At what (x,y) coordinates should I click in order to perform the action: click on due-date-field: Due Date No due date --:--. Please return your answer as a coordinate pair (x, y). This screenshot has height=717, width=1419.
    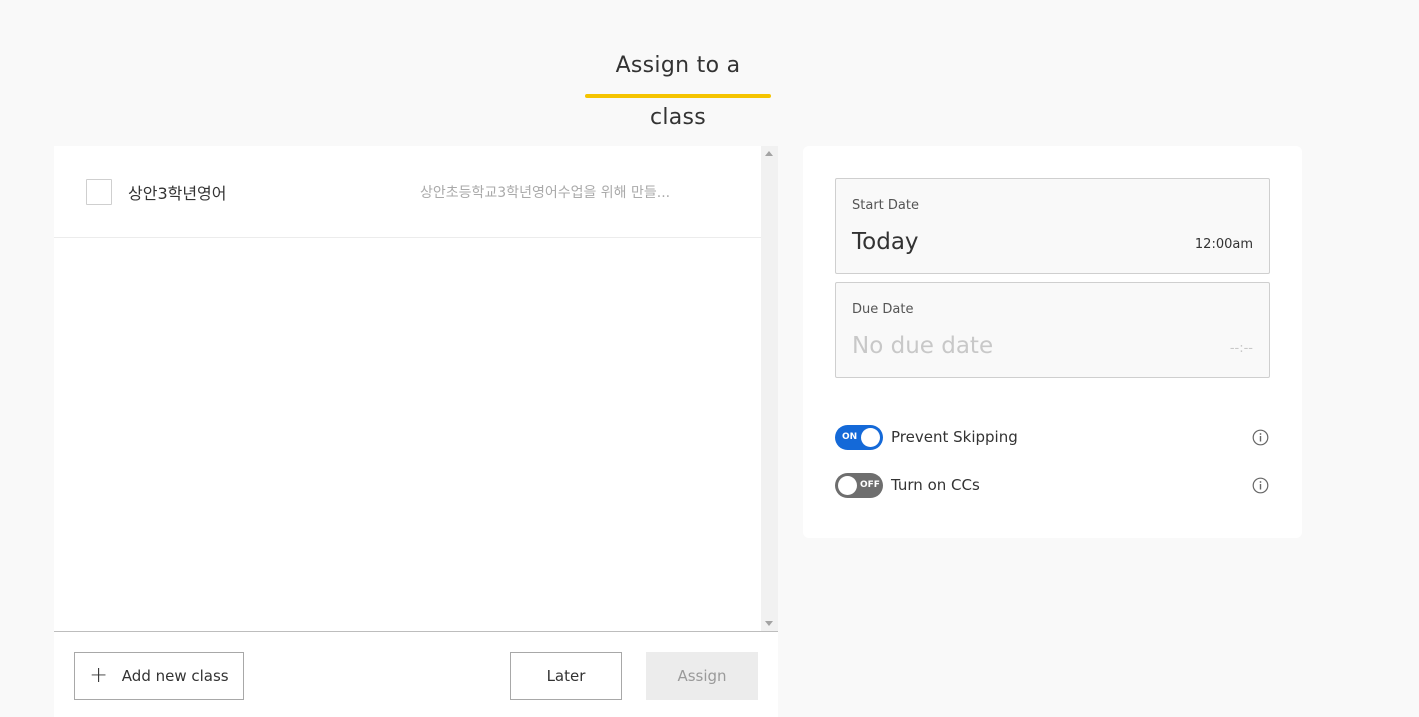
    Looking at the image, I should click on (1052, 330).